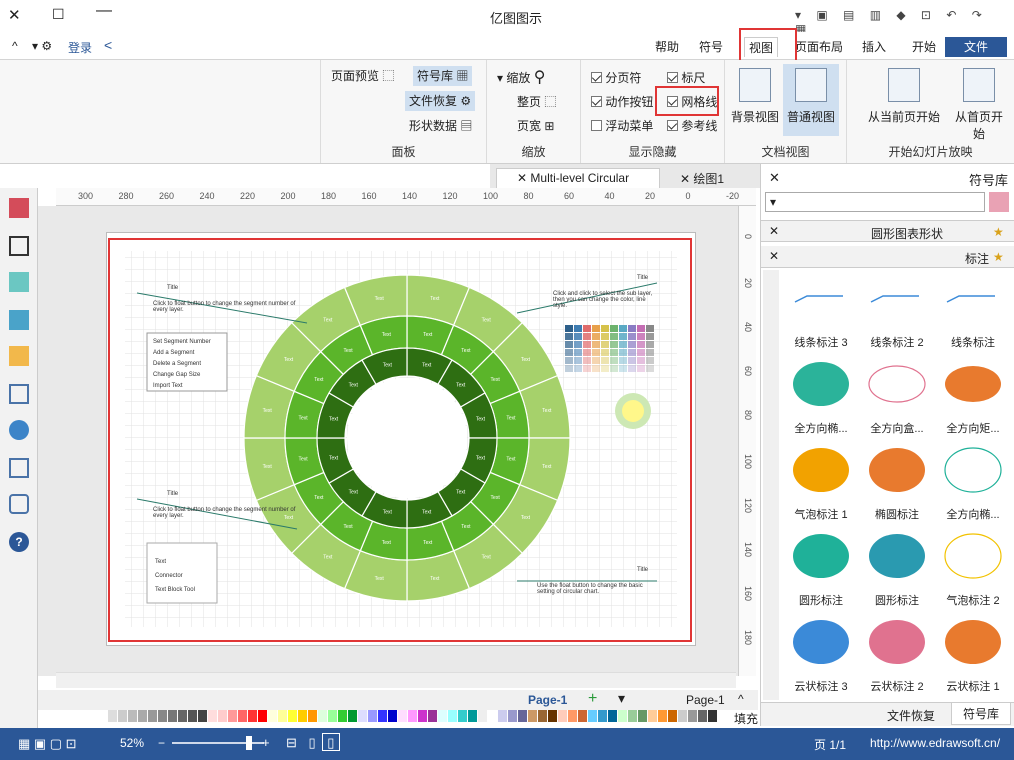 This screenshot has width=1014, height=760. What do you see at coordinates (440, 126) in the screenshot?
I see `shape-data-button: 形状数据 ▤` at bounding box center [440, 126].